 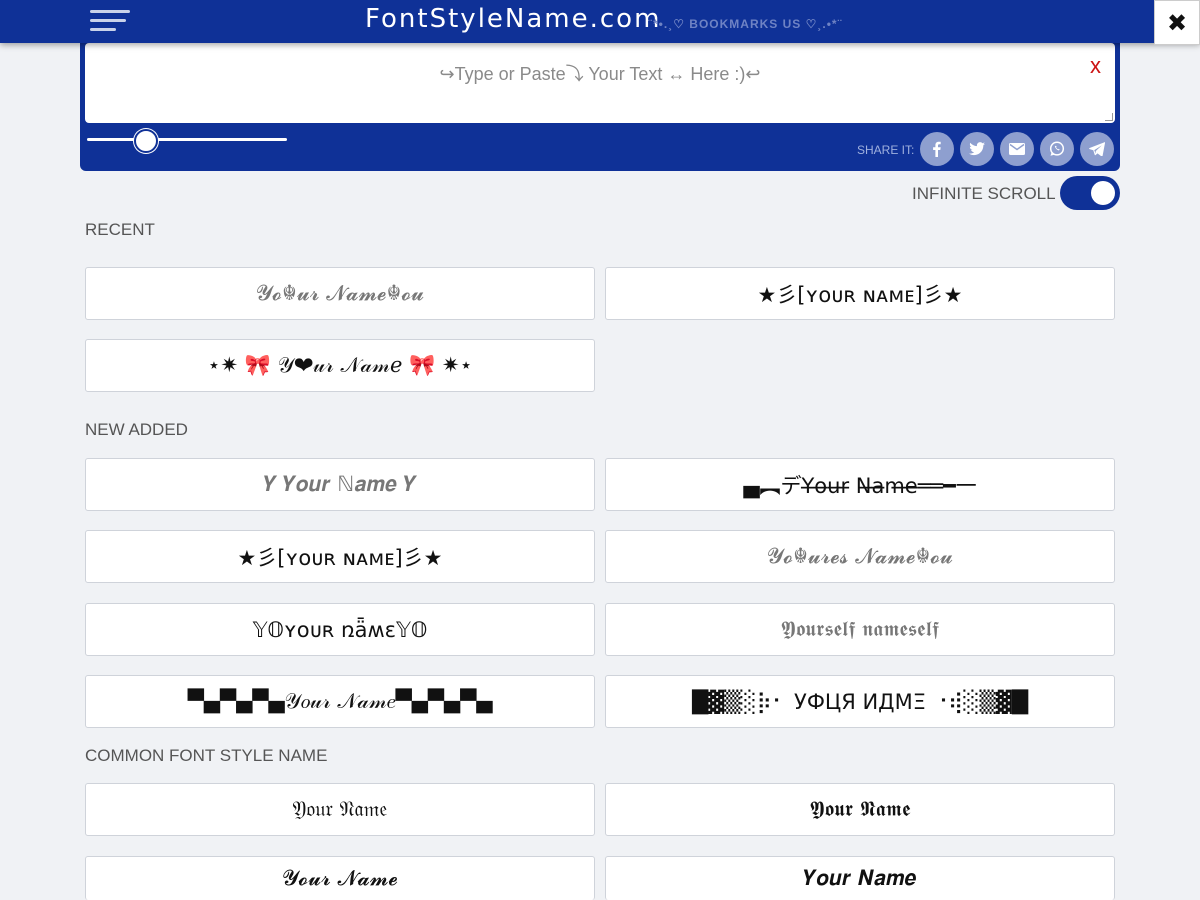 What do you see at coordinates (860, 878) in the screenshot?
I see `font-style-card: 𝒀𝒐𝒖𝒓 𝑵𝒂𝒎𝒆` at bounding box center [860, 878].